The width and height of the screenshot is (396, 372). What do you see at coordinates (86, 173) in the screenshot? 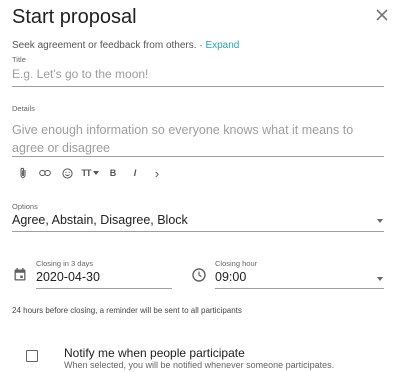
I see `text-size-label: TT` at bounding box center [86, 173].